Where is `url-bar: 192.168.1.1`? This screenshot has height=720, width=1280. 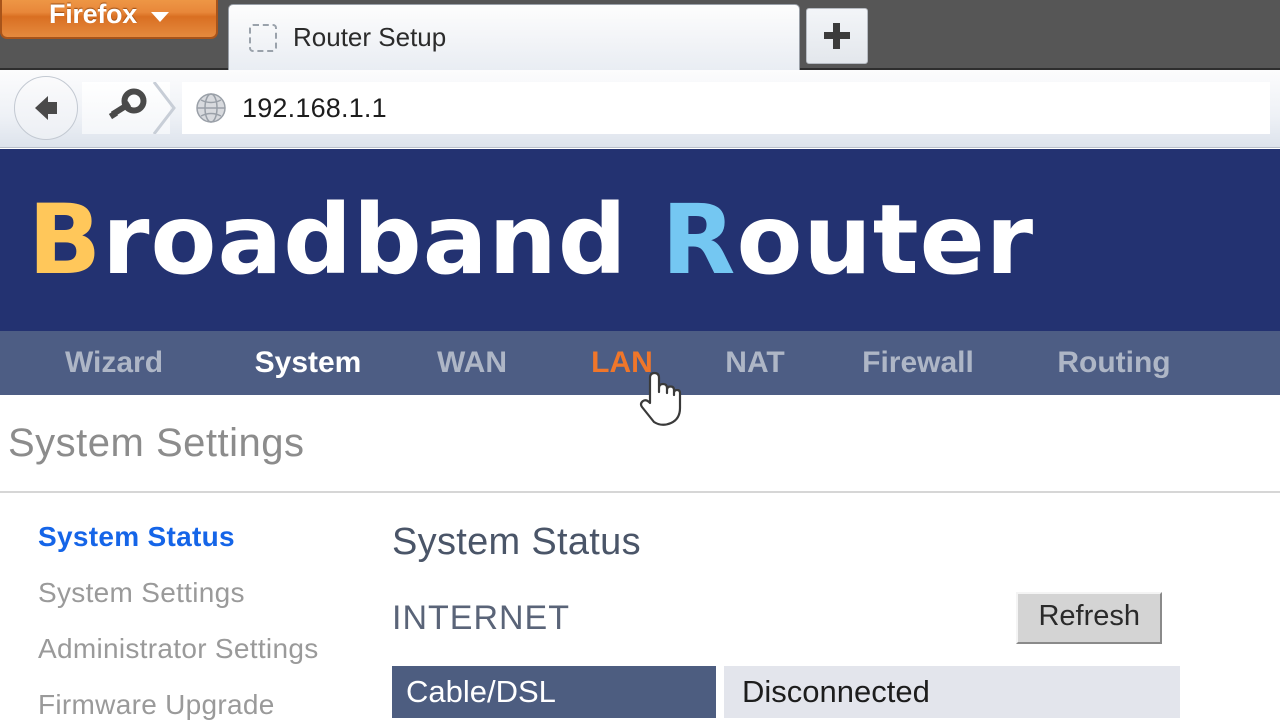 url-bar: 192.168.1.1 is located at coordinates (726, 108).